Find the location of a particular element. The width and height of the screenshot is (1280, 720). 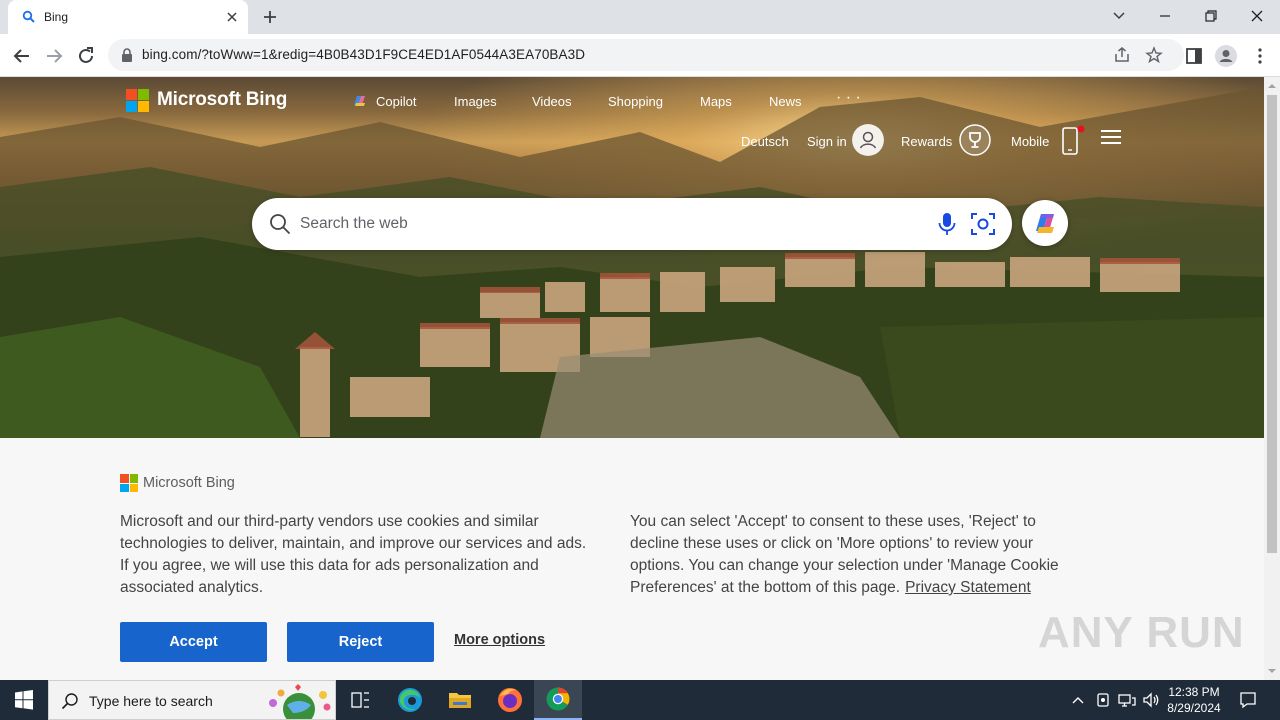

browser-titlebar: Bing is located at coordinates (640, 17).